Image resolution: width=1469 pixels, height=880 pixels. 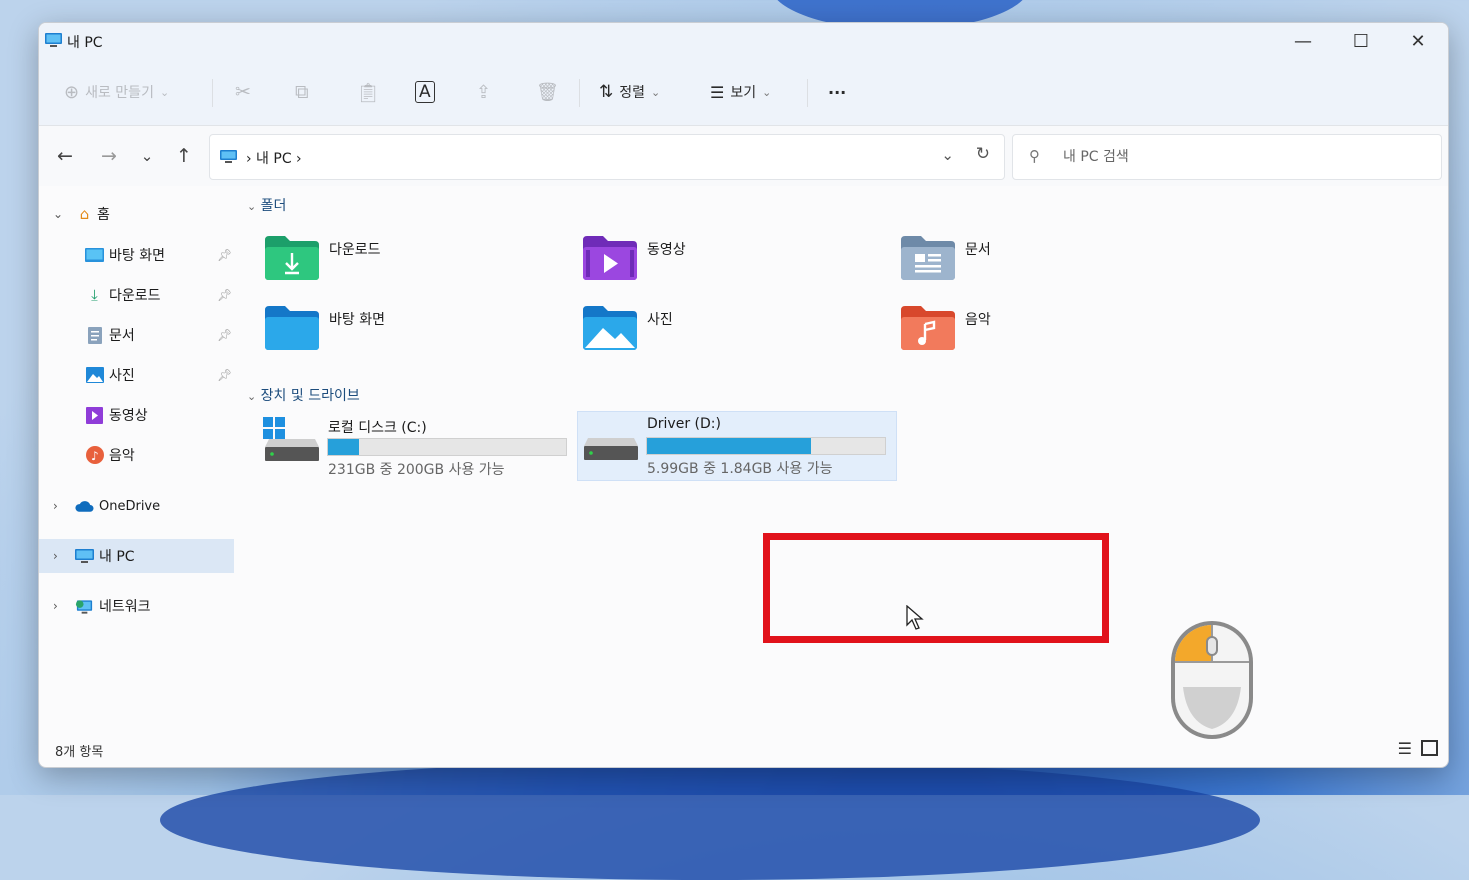 I want to click on folder-tile-documents: 문서, so click(x=1045, y=260).